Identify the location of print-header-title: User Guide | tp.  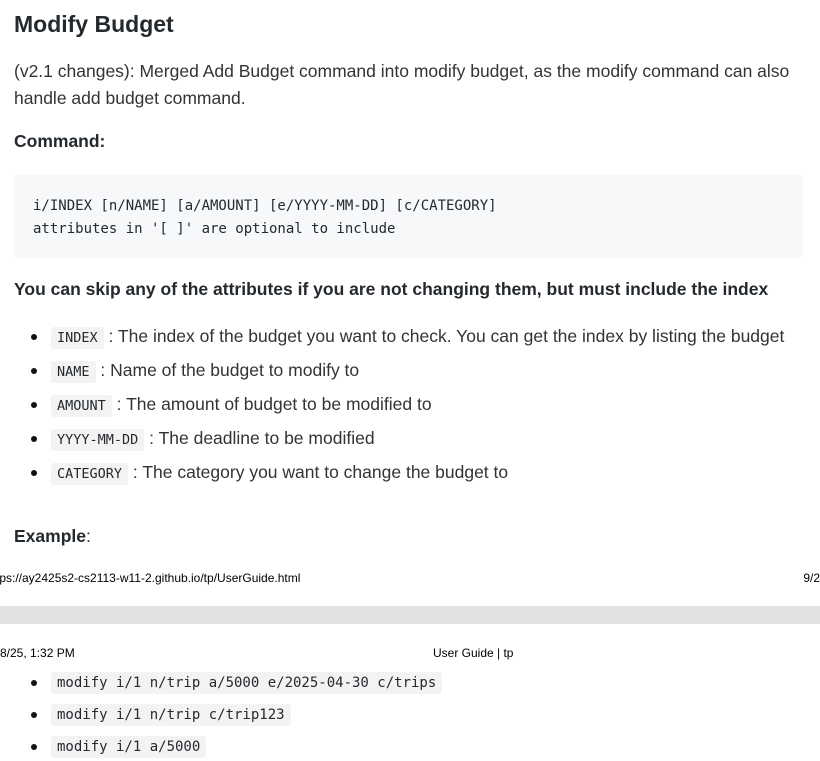
(473, 653).